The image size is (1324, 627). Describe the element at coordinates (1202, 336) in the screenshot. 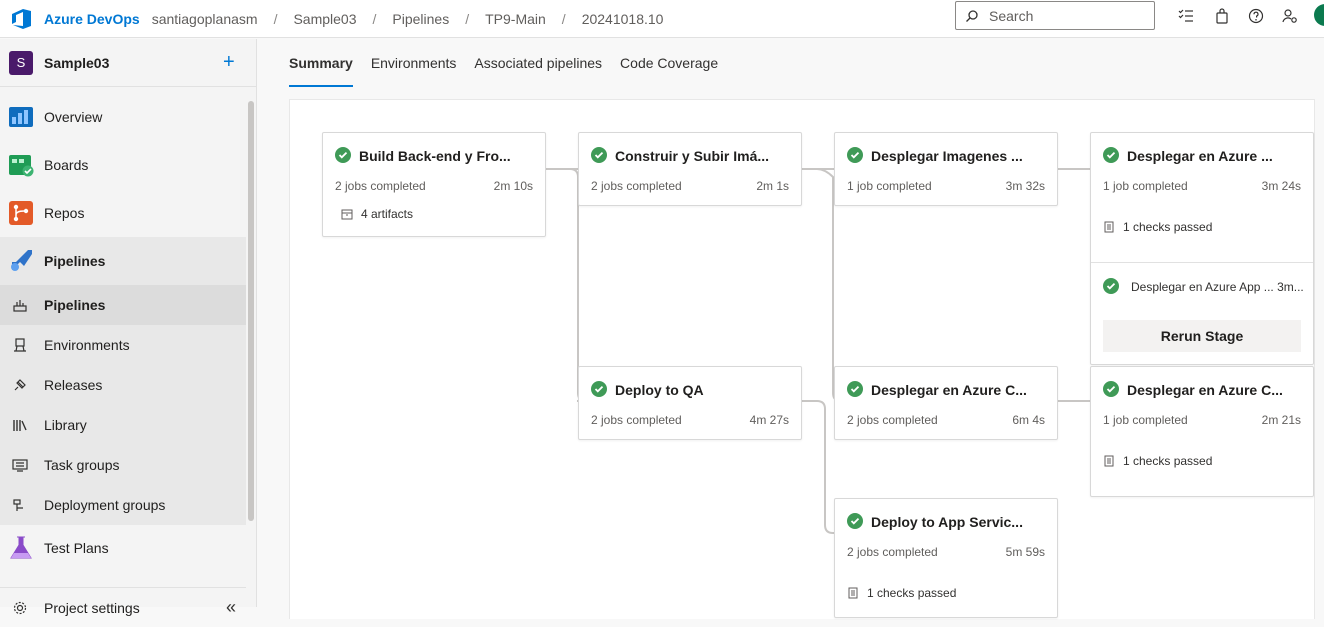

I see `rerun-stage-button: Rerun Stage` at that location.